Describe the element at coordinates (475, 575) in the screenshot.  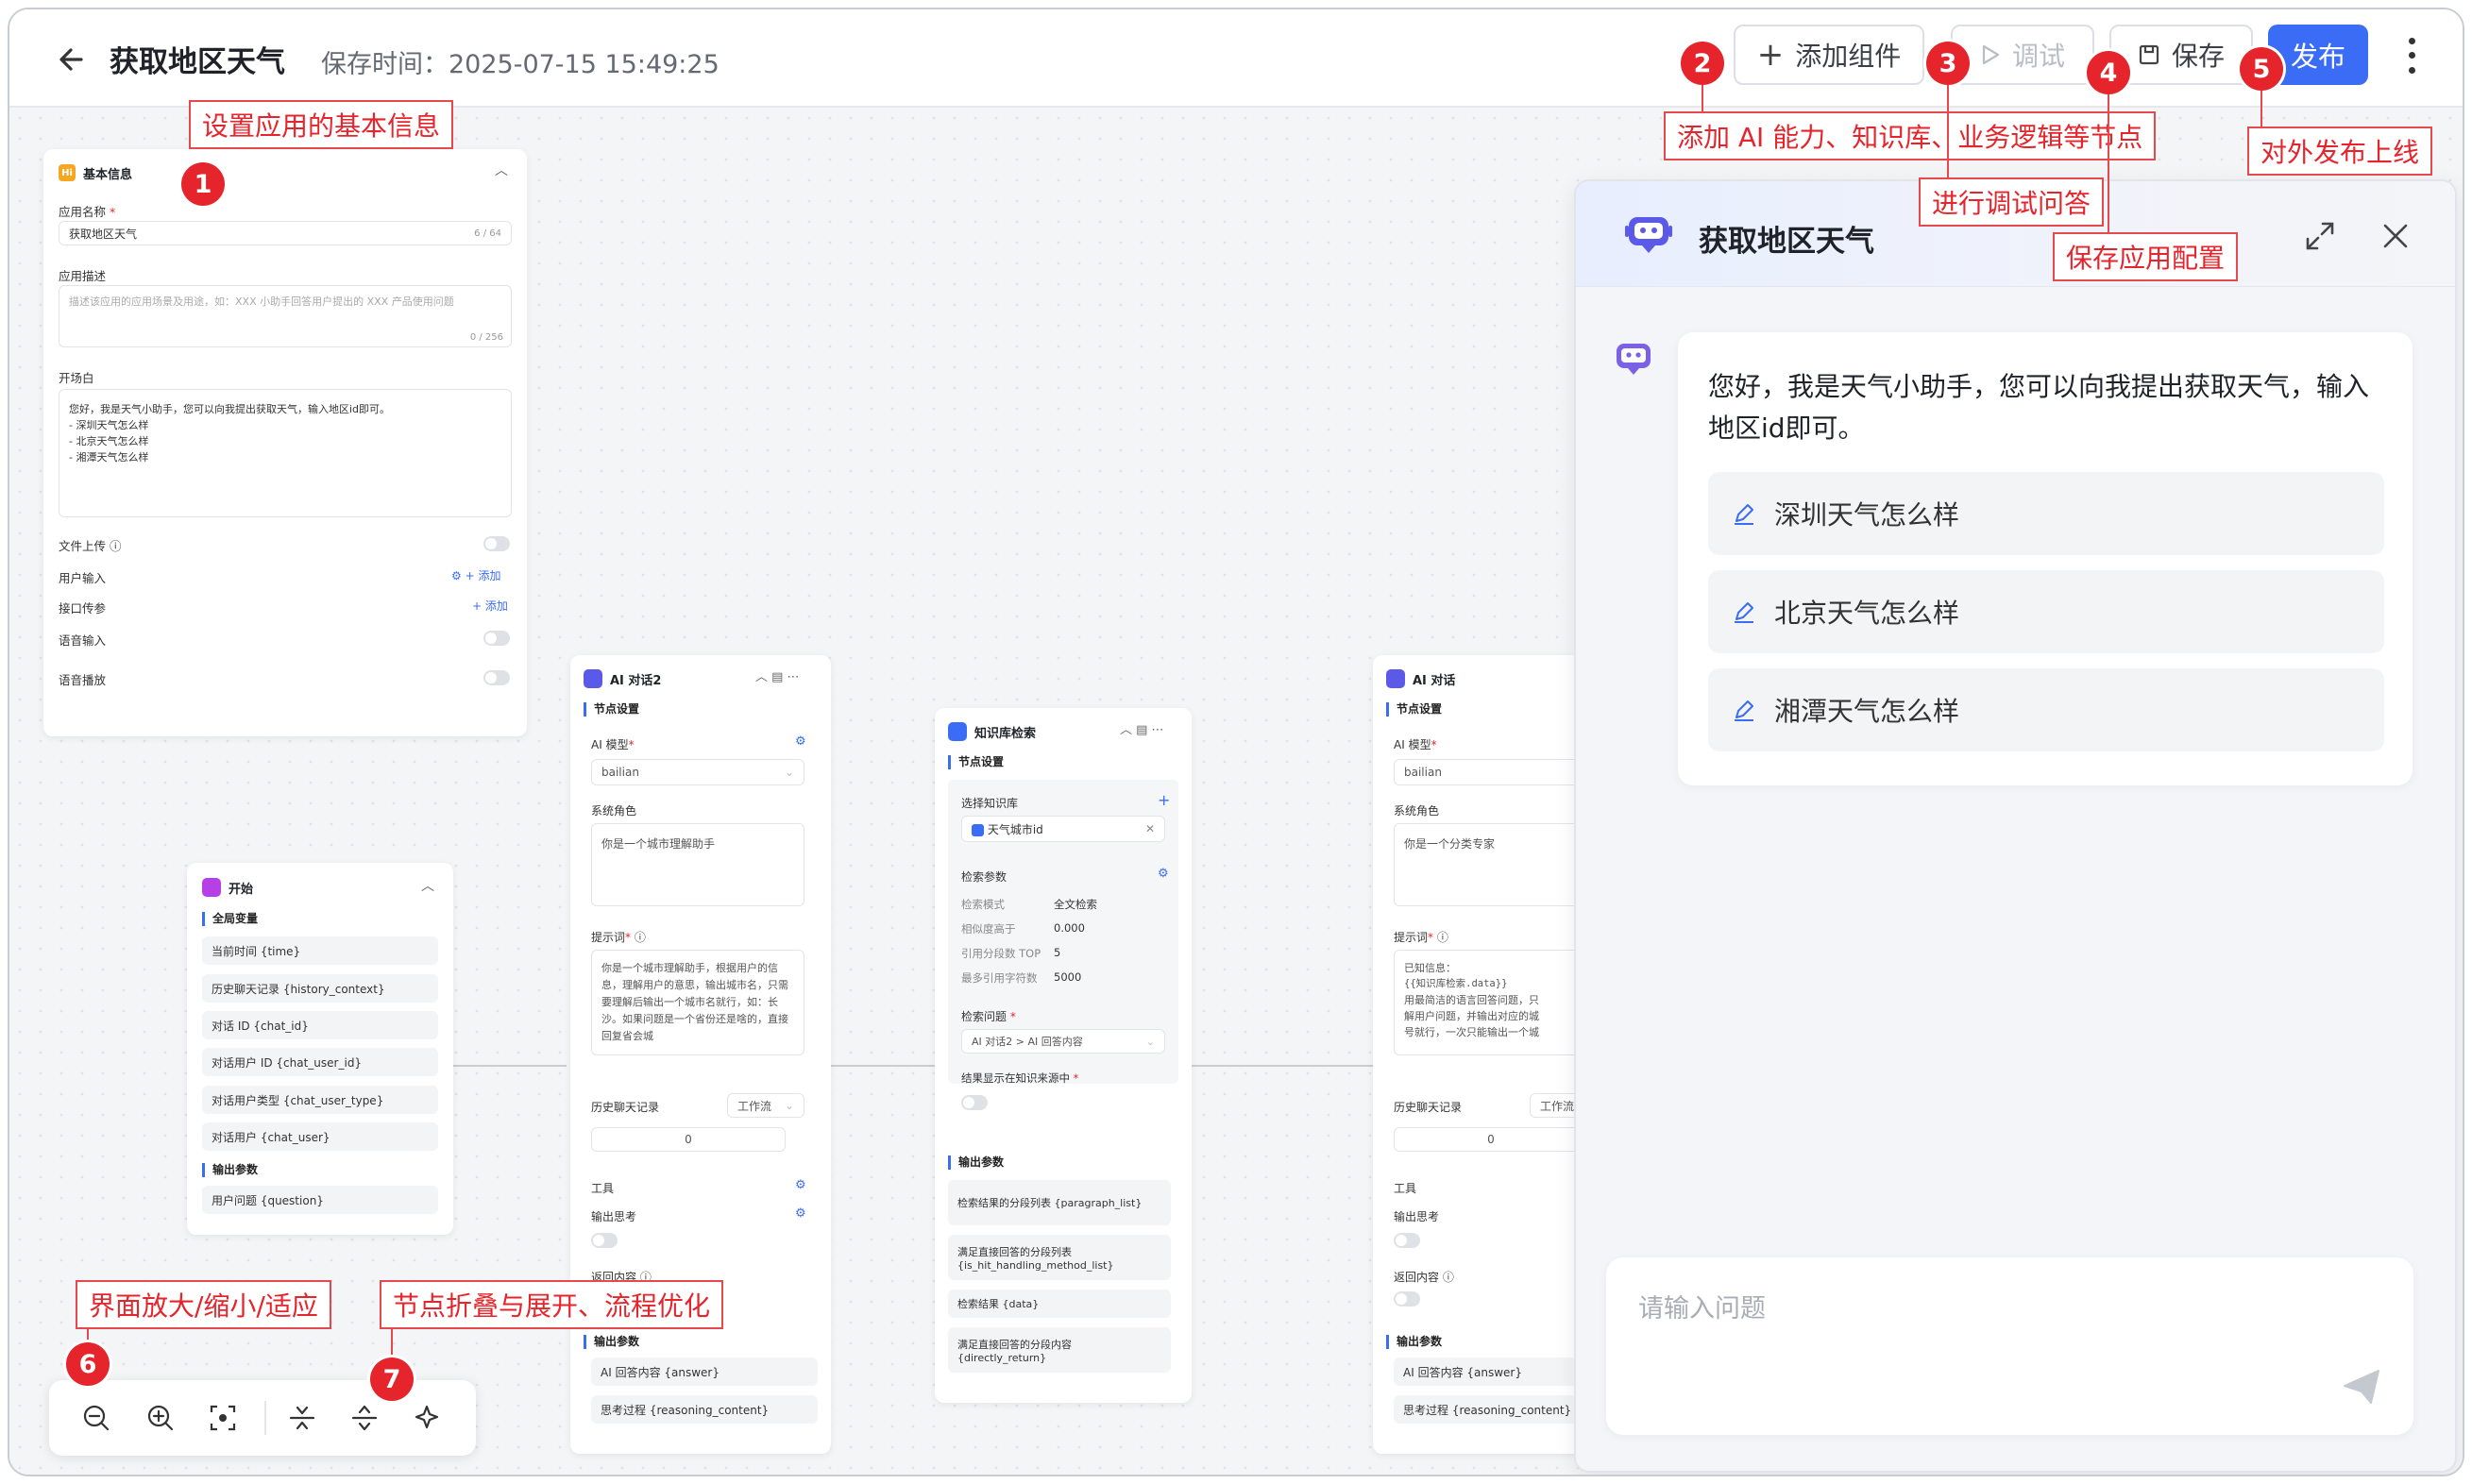
I see `user-input-add: ⚙ + 添加` at that location.